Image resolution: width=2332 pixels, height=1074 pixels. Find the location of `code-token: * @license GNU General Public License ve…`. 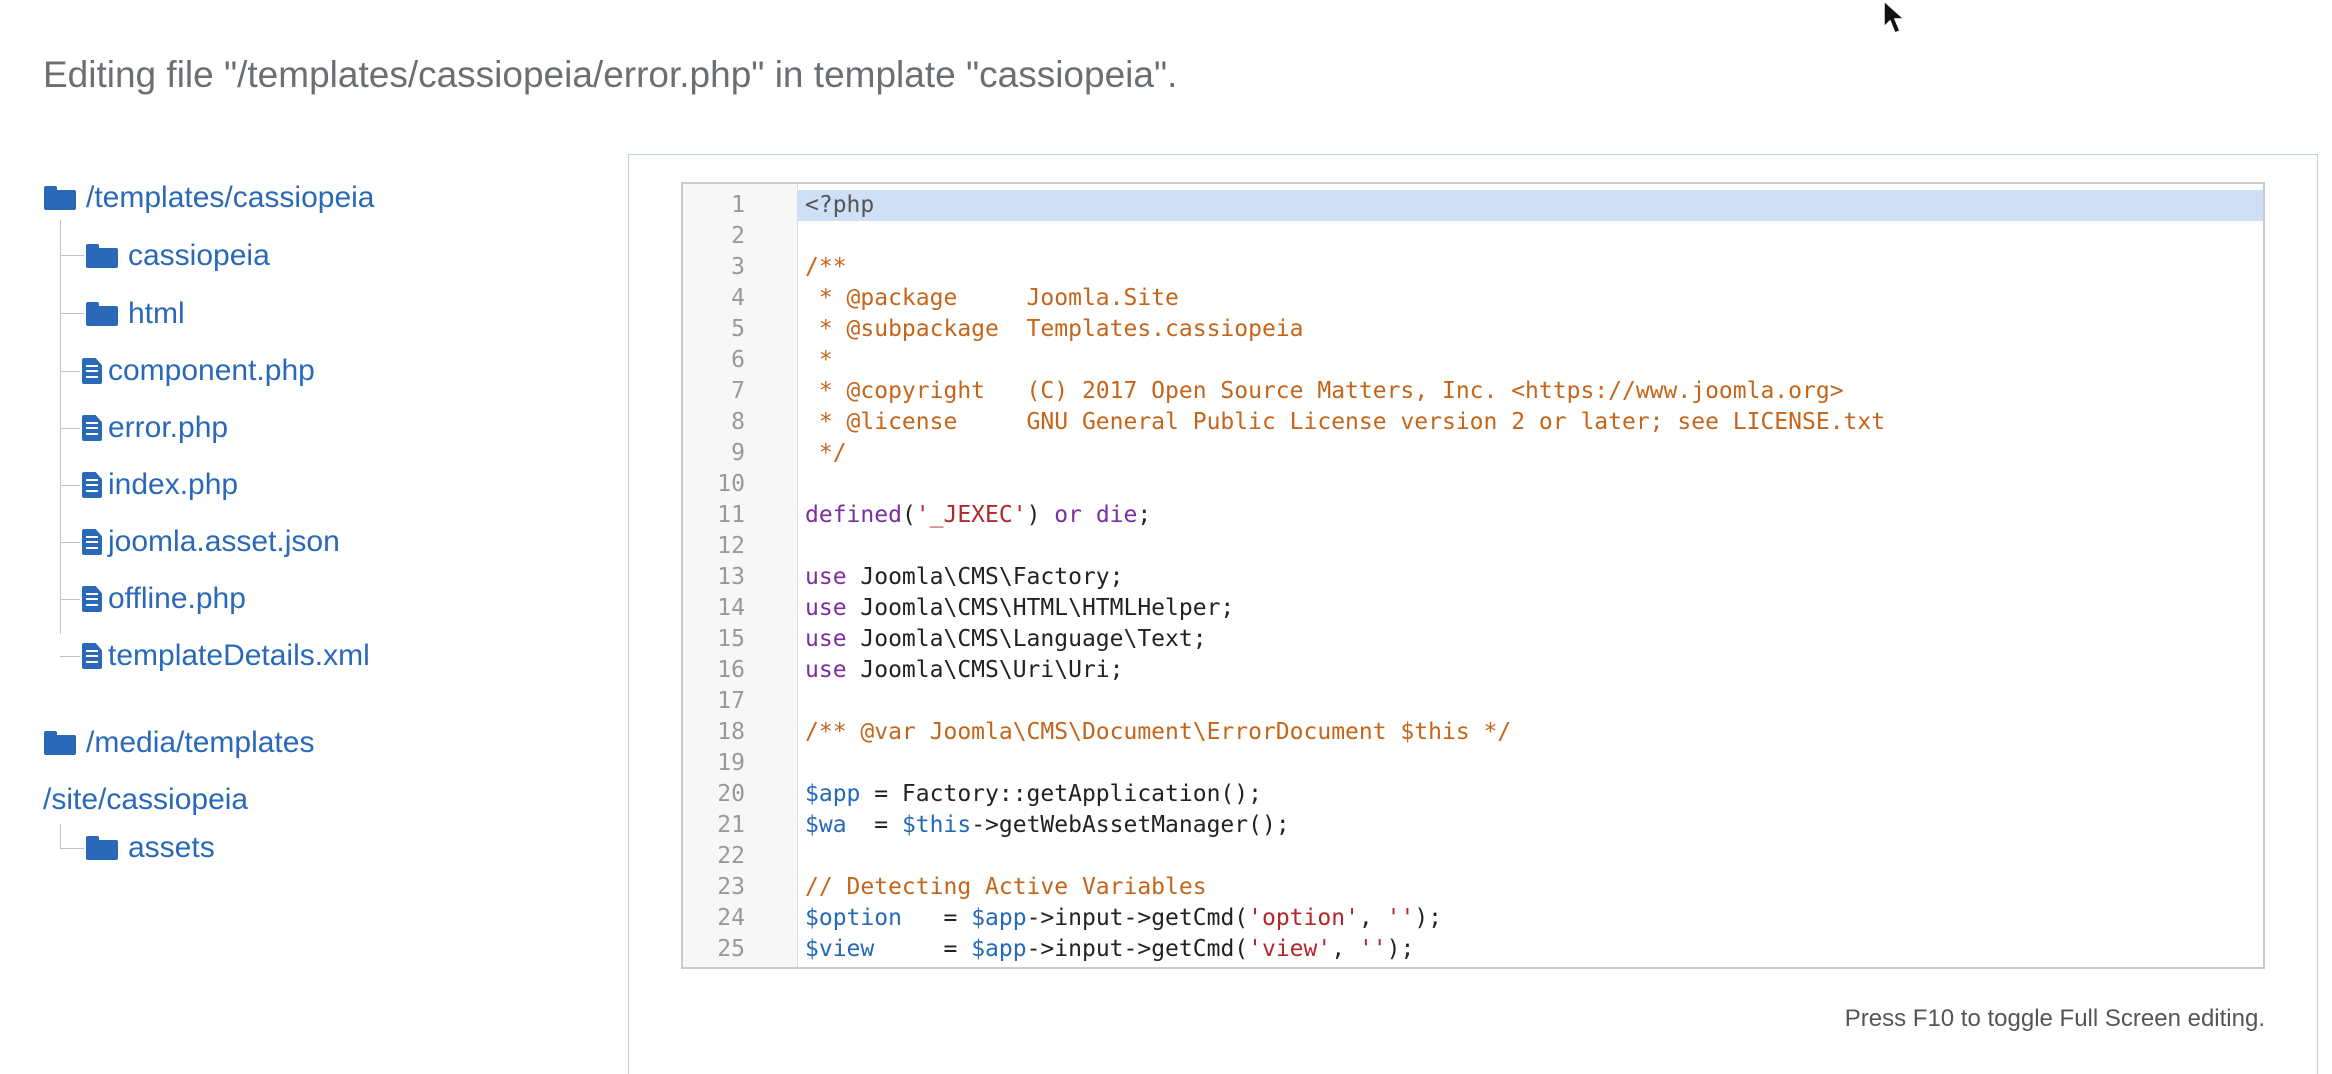

code-token: * @license GNU General Public License ve… is located at coordinates (1345, 422).